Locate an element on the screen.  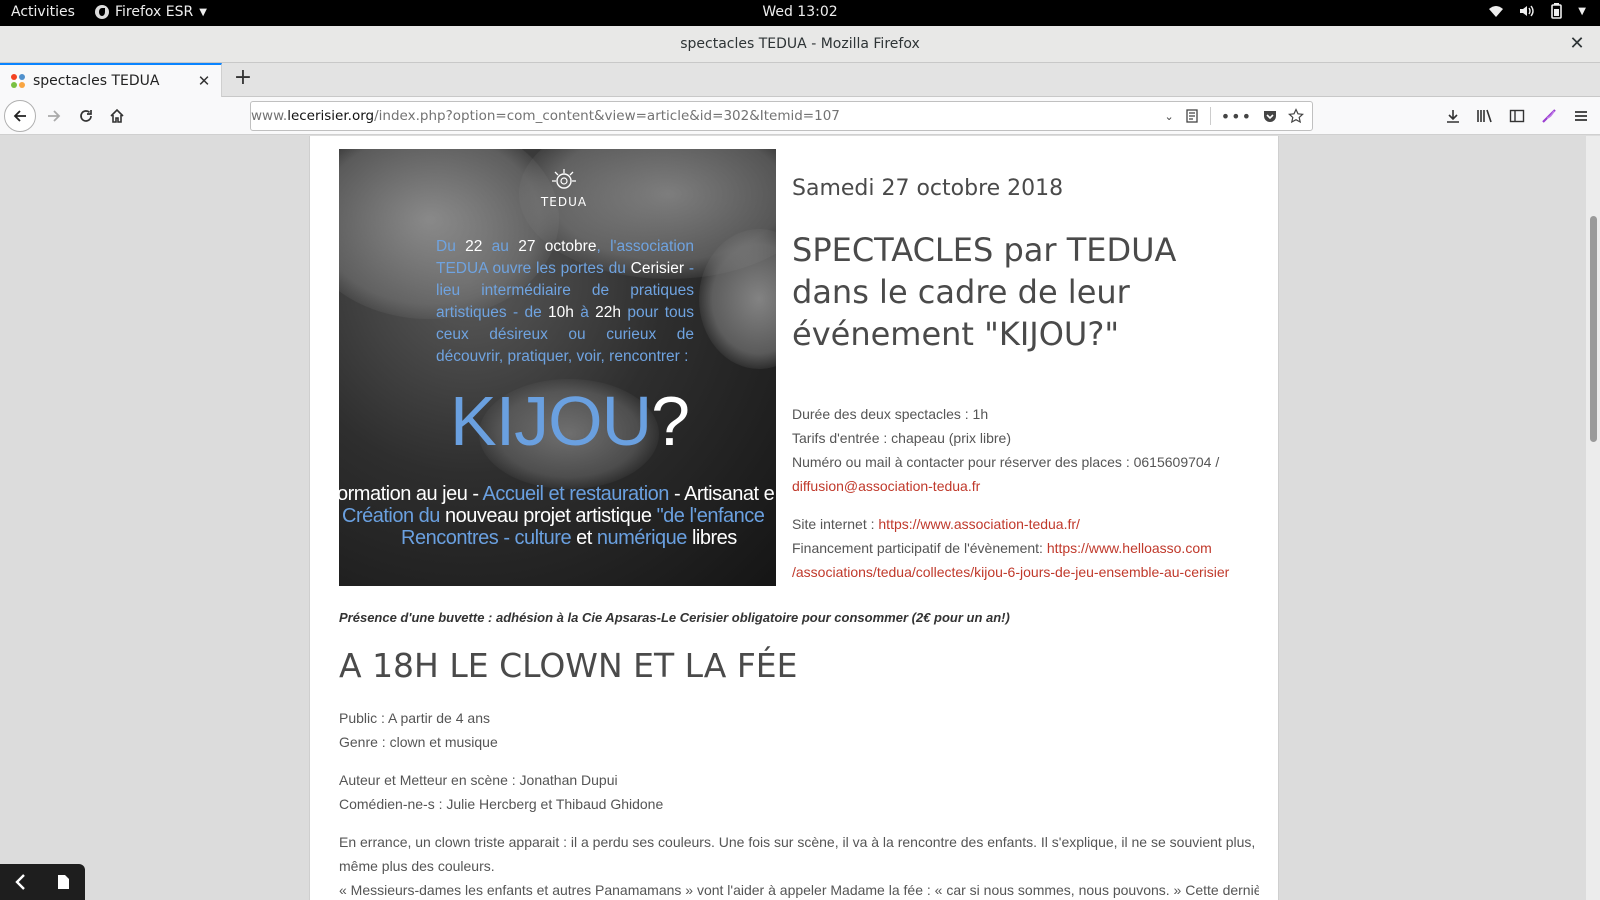
tedua-logo-text: TEDUA is located at coordinates (564, 202).